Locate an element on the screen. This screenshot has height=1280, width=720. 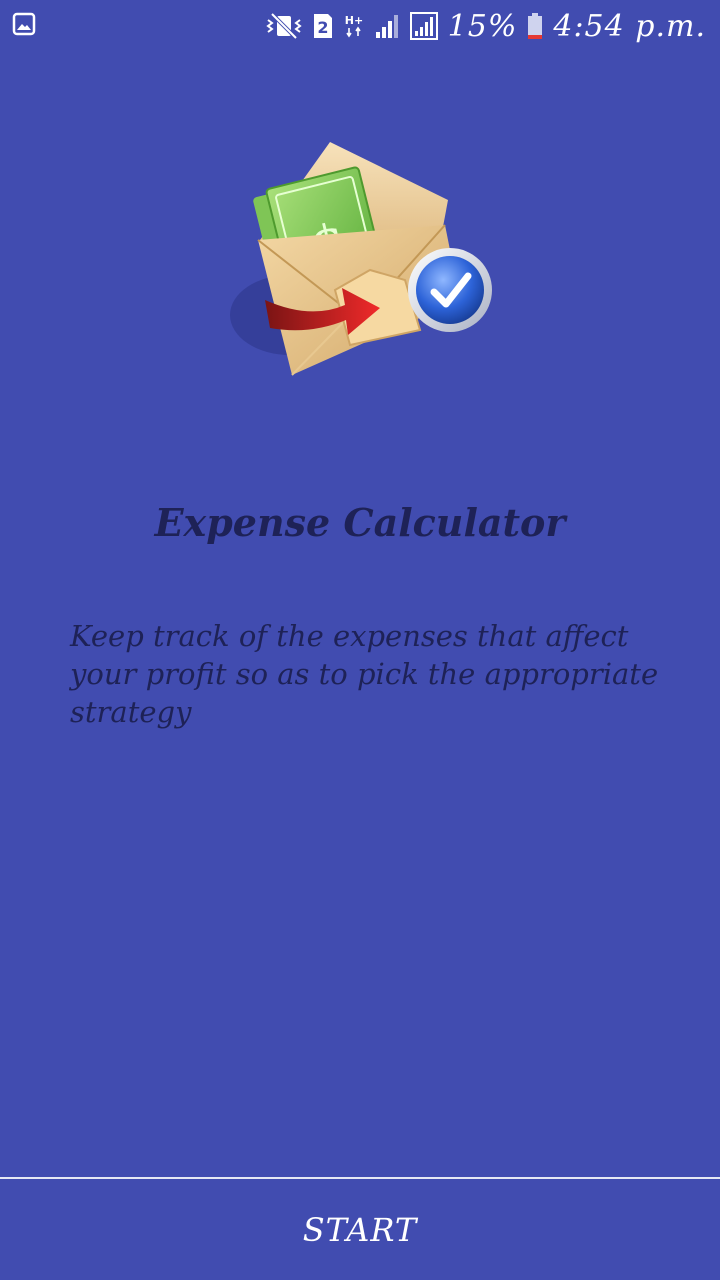
hplus-data-icon: H+ is located at coordinates (354, 26).